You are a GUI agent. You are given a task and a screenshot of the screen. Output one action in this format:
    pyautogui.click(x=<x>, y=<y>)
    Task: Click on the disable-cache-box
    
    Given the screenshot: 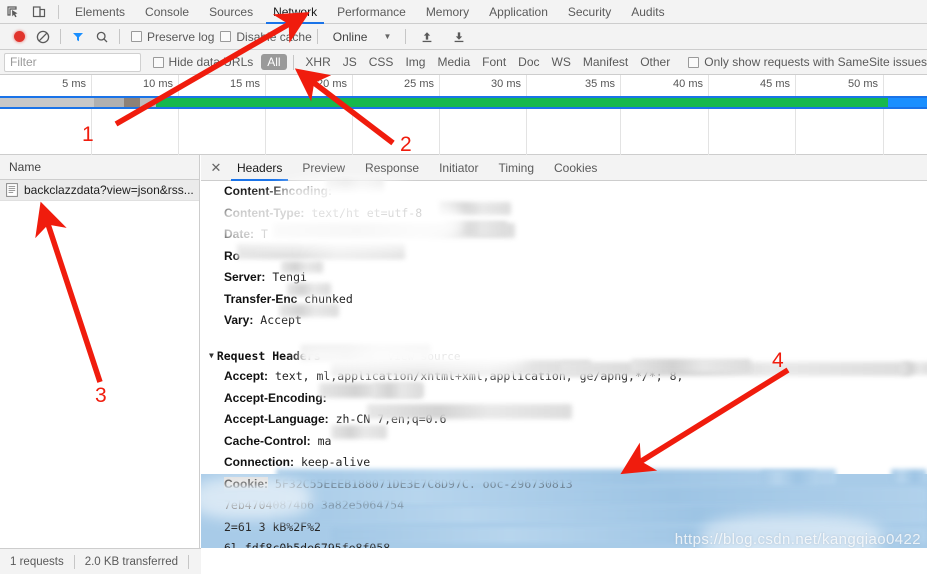 What is the action you would take?
    pyautogui.click(x=226, y=36)
    